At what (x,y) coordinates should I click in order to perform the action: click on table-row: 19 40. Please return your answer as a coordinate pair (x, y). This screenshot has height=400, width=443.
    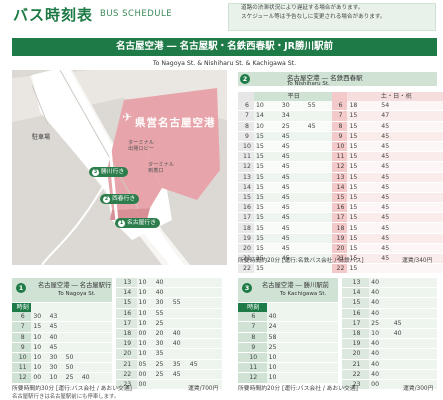
    Looking at the image, I should click on (389, 344).